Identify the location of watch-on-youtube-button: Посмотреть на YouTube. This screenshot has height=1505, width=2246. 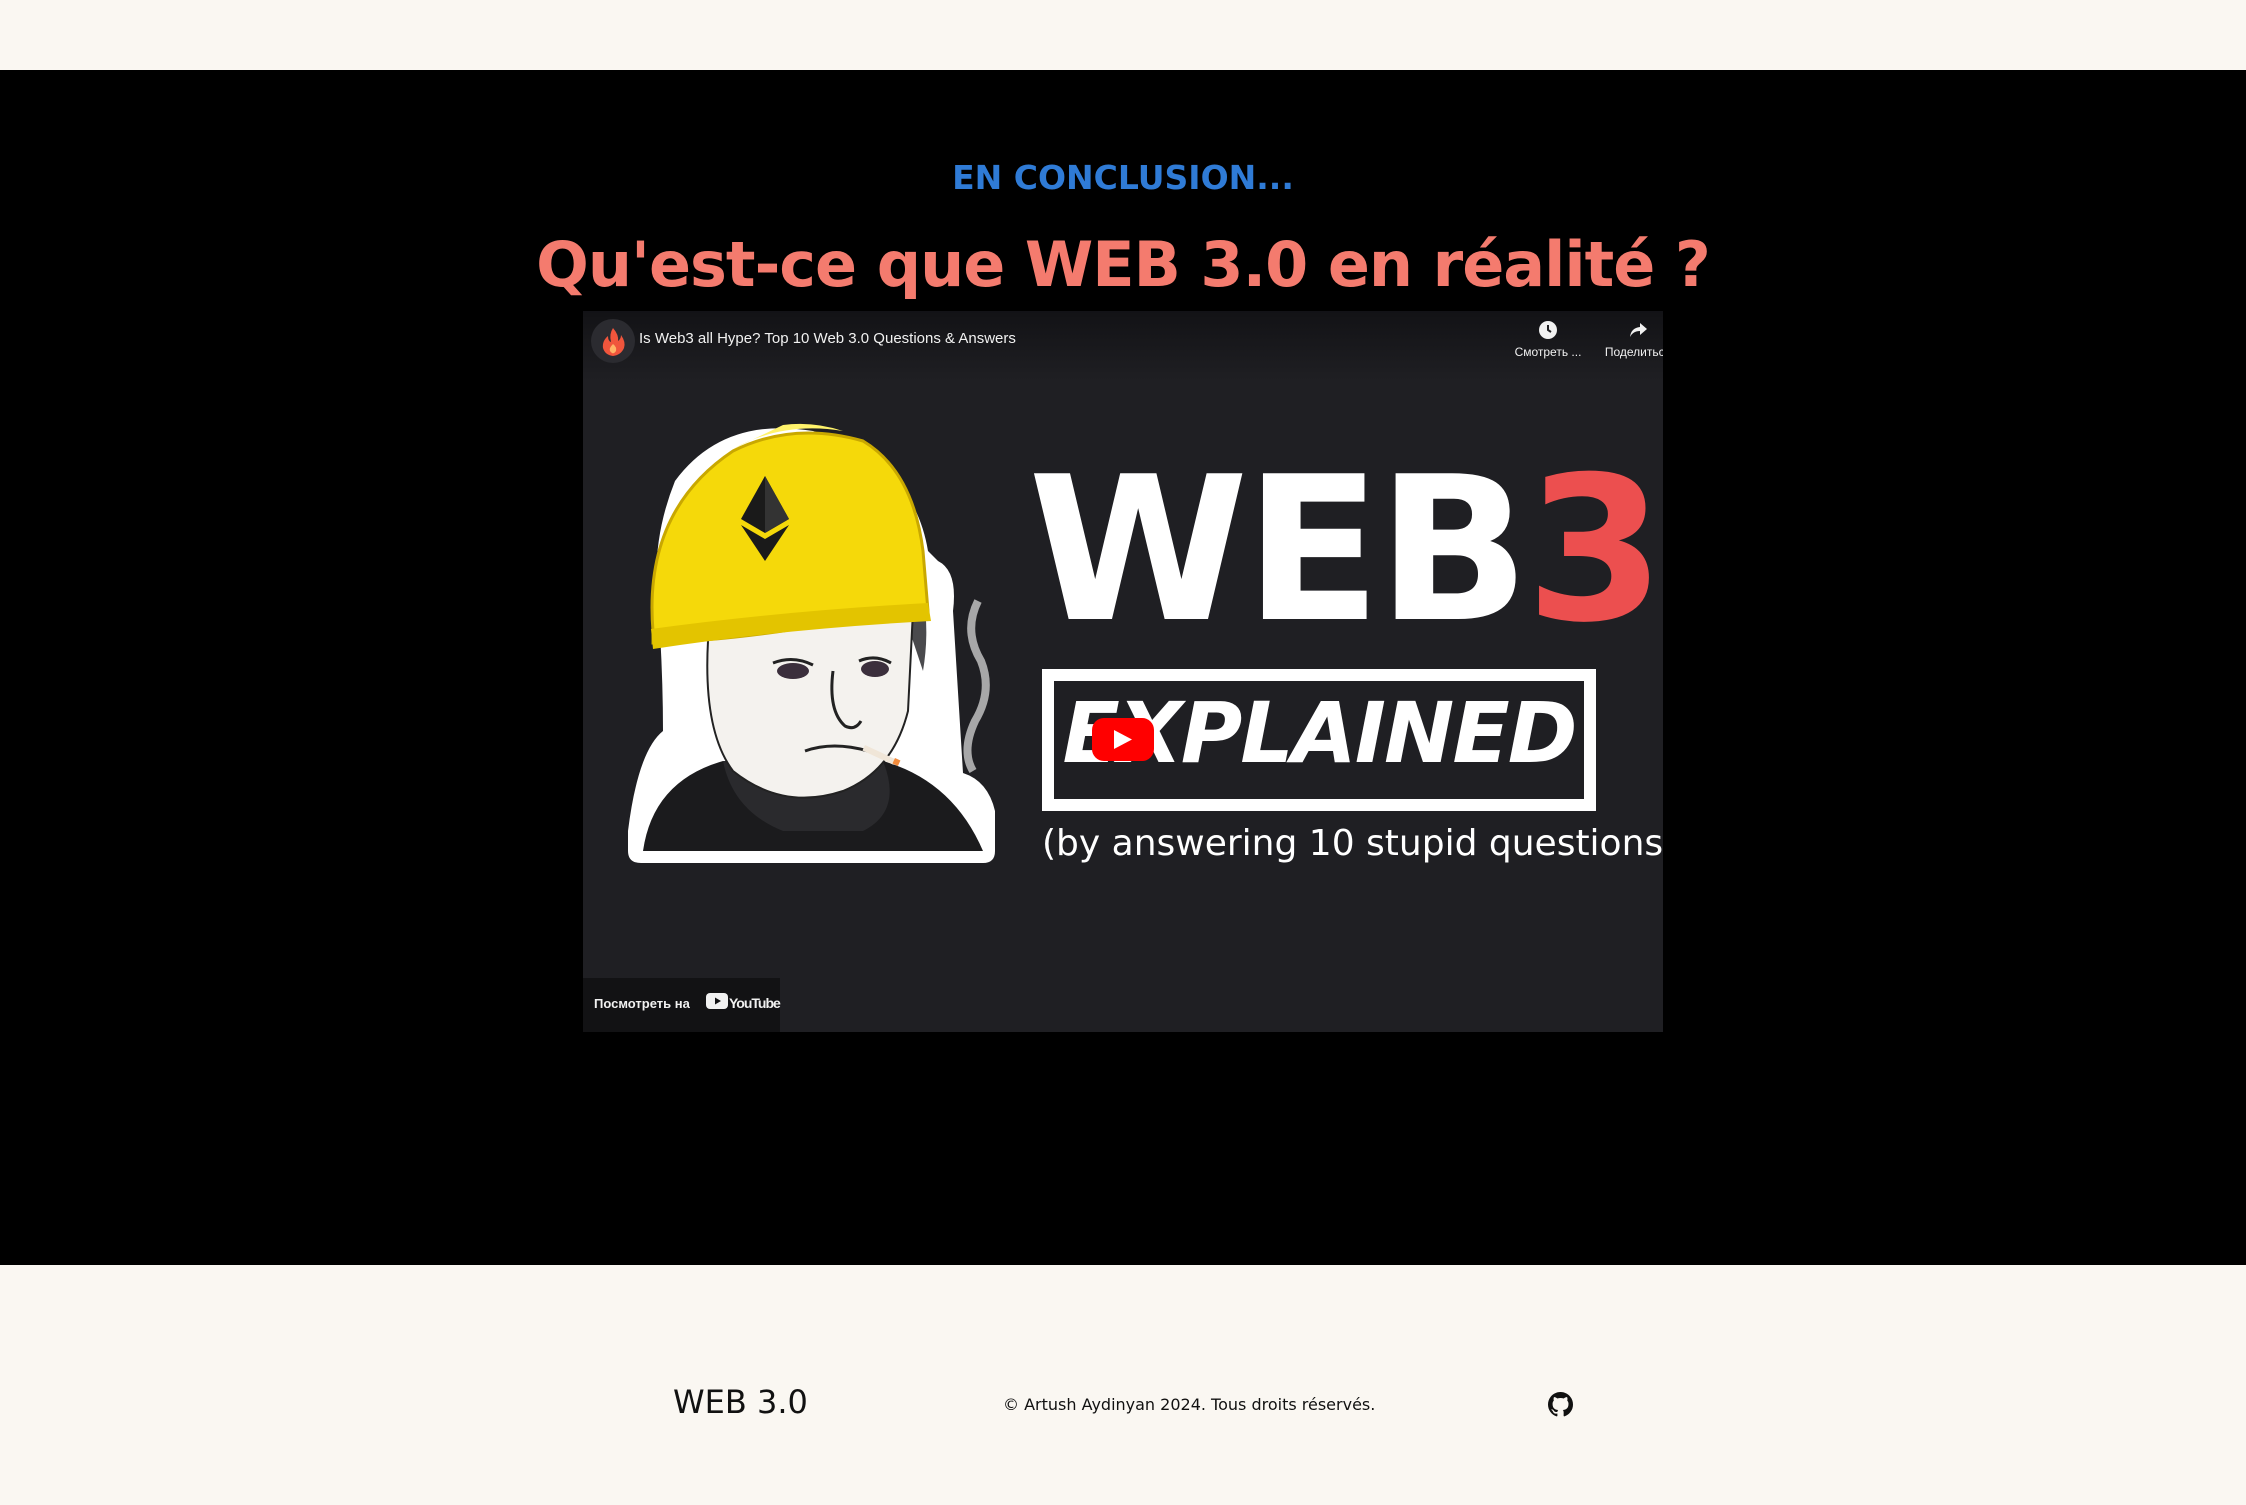
(682, 1005).